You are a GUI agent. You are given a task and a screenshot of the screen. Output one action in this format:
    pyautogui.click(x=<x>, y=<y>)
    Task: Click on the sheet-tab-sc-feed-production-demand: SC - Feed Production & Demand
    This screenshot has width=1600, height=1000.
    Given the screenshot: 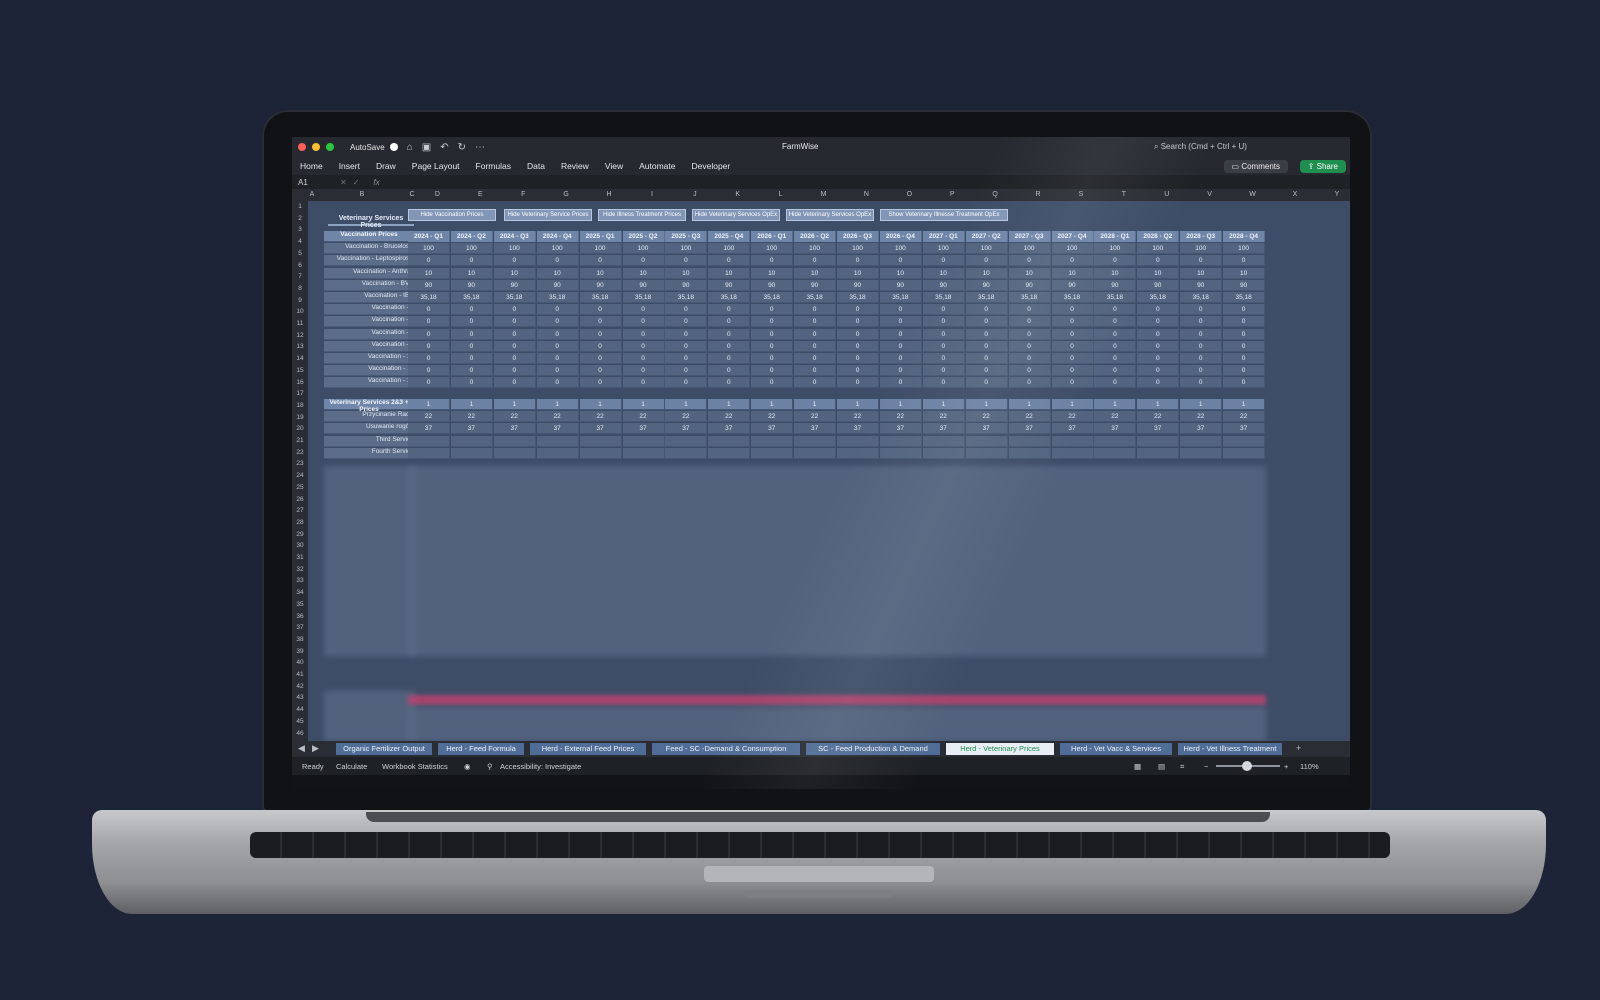 What is the action you would take?
    pyautogui.click(x=873, y=749)
    